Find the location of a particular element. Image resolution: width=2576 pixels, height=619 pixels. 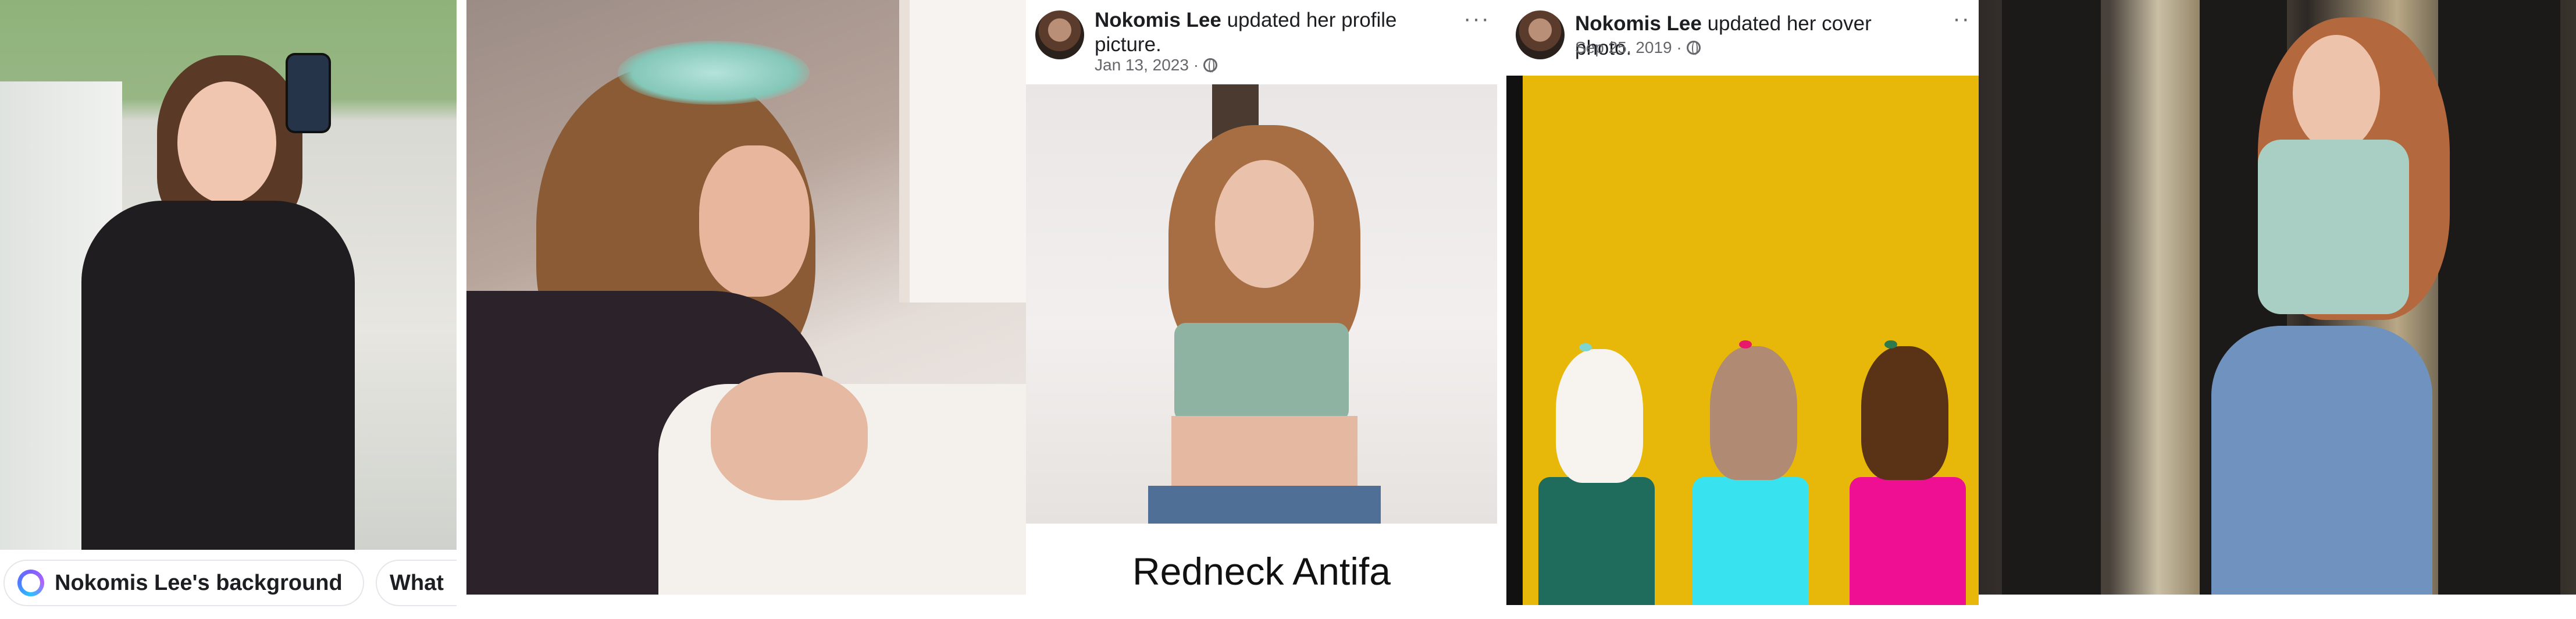

profile-photo is located at coordinates (1261, 304).